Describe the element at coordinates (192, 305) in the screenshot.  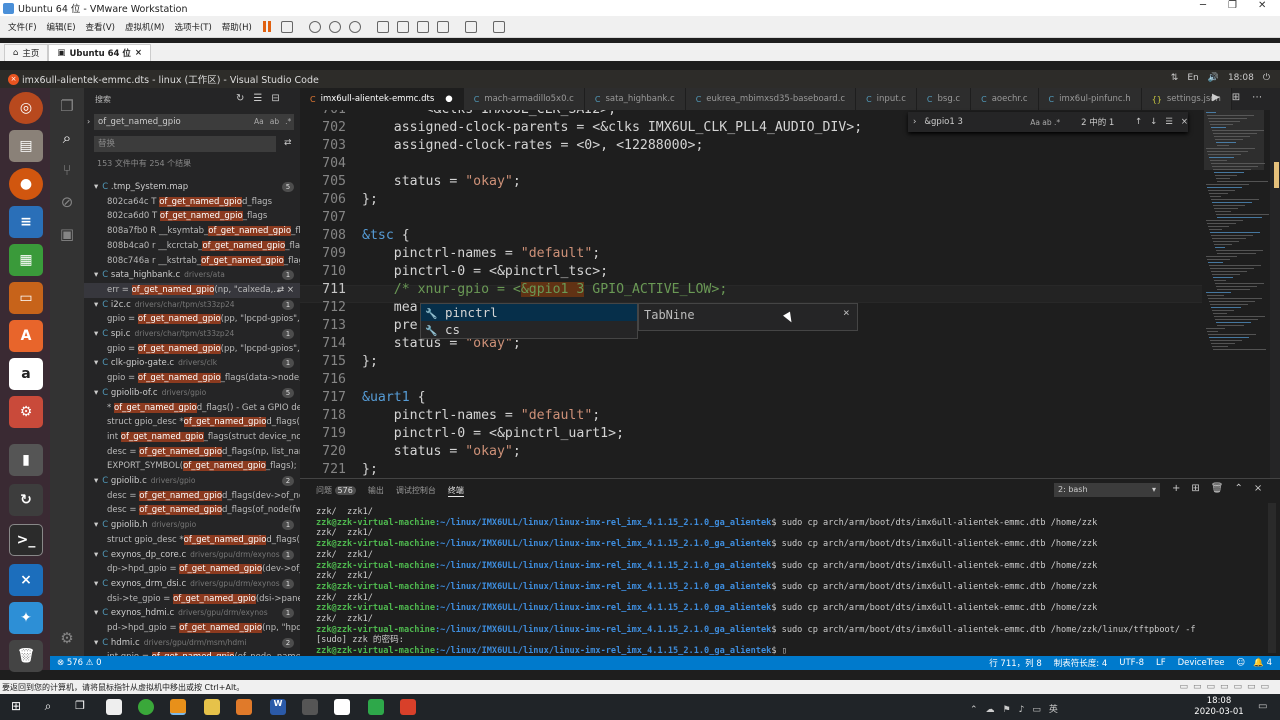
I see `result-file: ▾ C i2c.c drivers/char/tpm/st33zp24 1` at that location.